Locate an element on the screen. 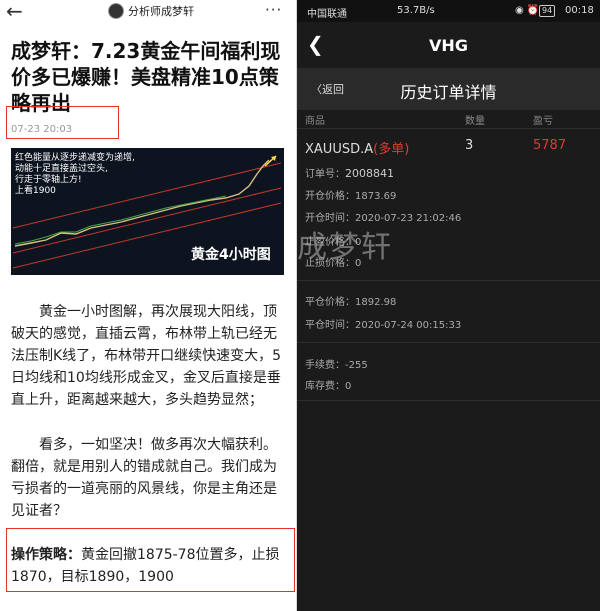 Image resolution: width=600 pixels, height=611 pixels. storage-label: 库存费： is located at coordinates (325, 386).